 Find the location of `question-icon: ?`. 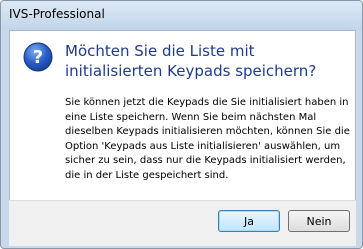

question-icon: ? is located at coordinates (38, 57).